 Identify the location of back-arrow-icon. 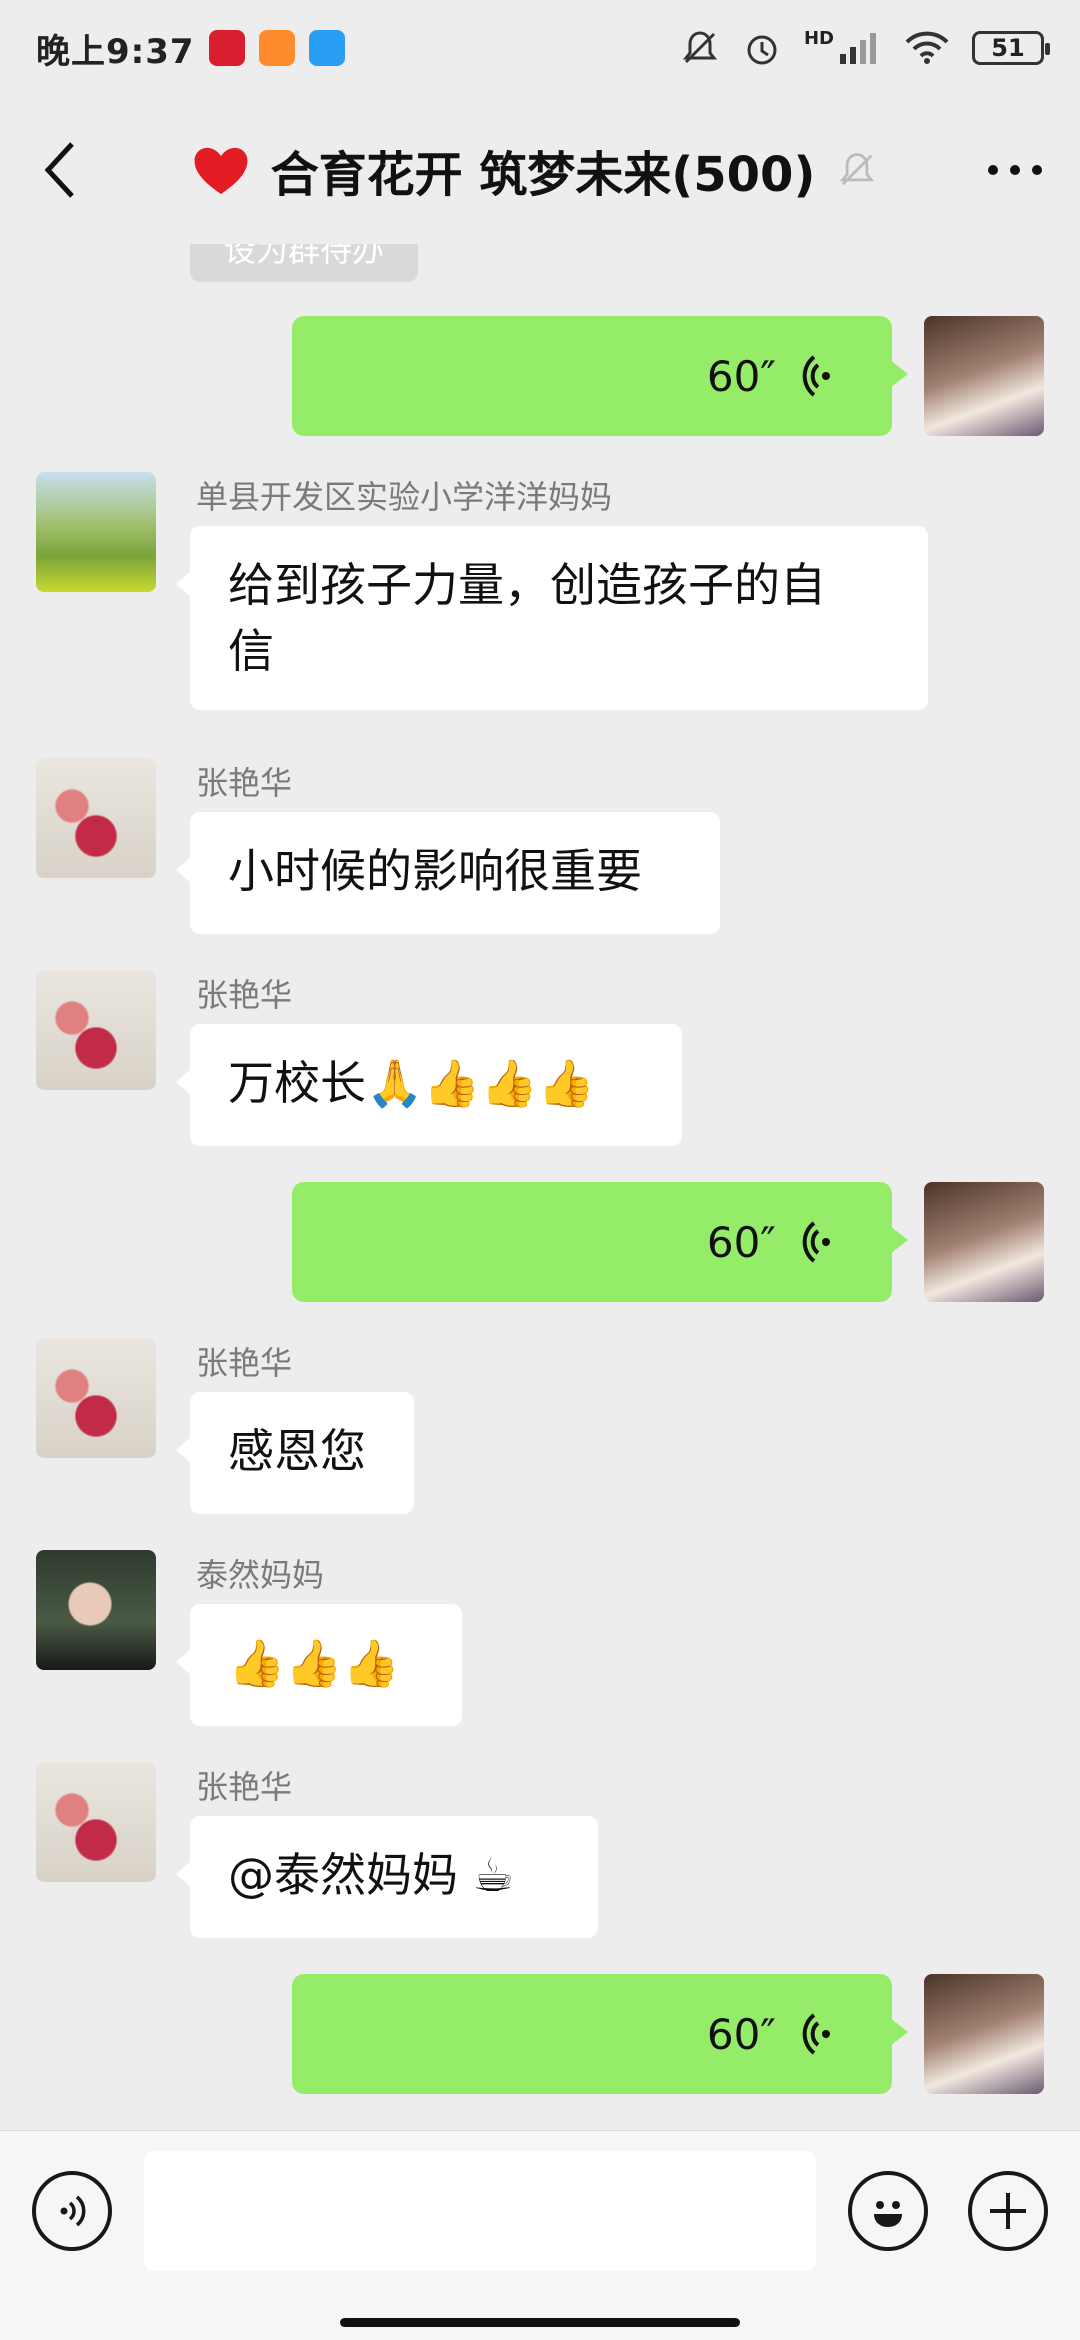
(59, 170).